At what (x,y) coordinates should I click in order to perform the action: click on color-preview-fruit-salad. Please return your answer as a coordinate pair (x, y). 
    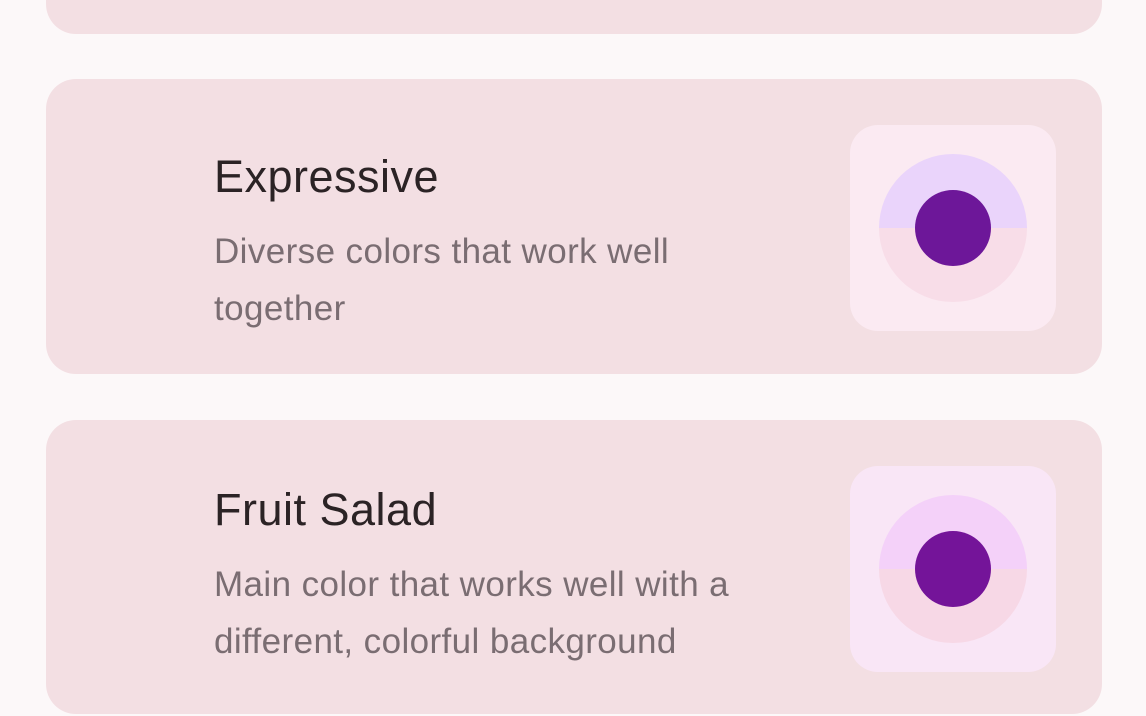
    Looking at the image, I should click on (953, 569).